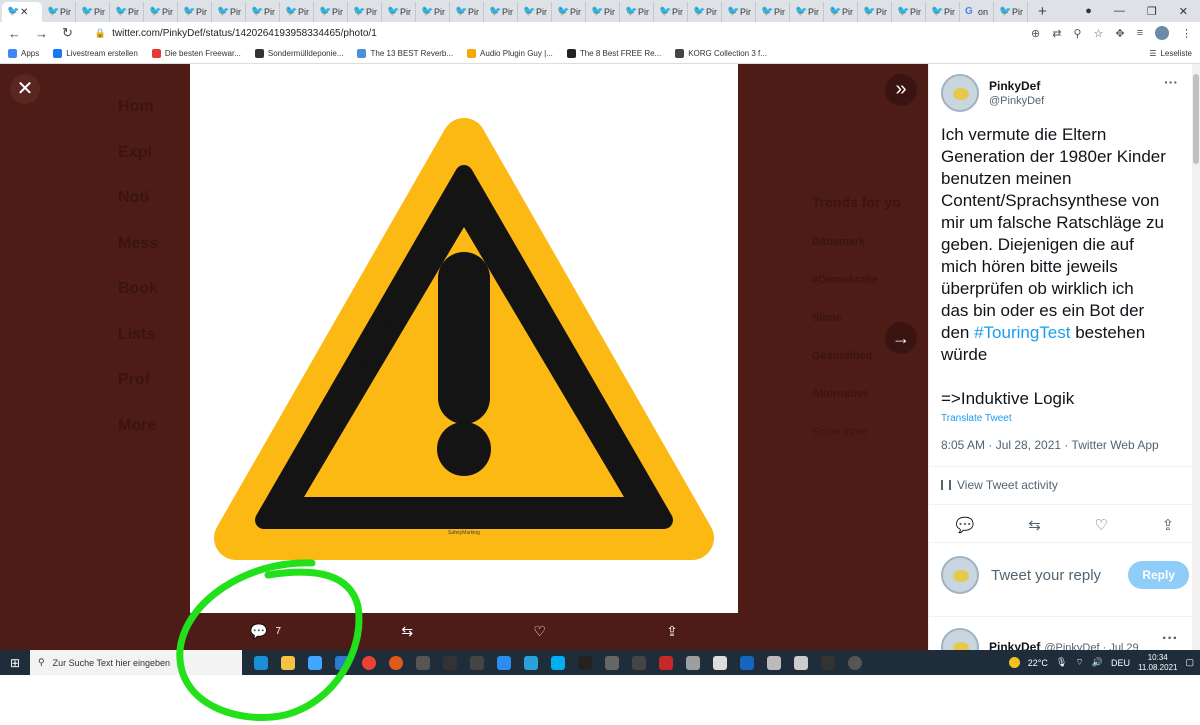 This screenshot has height=725, width=1200. I want to click on browser-tab: Gon, so click(977, 12).